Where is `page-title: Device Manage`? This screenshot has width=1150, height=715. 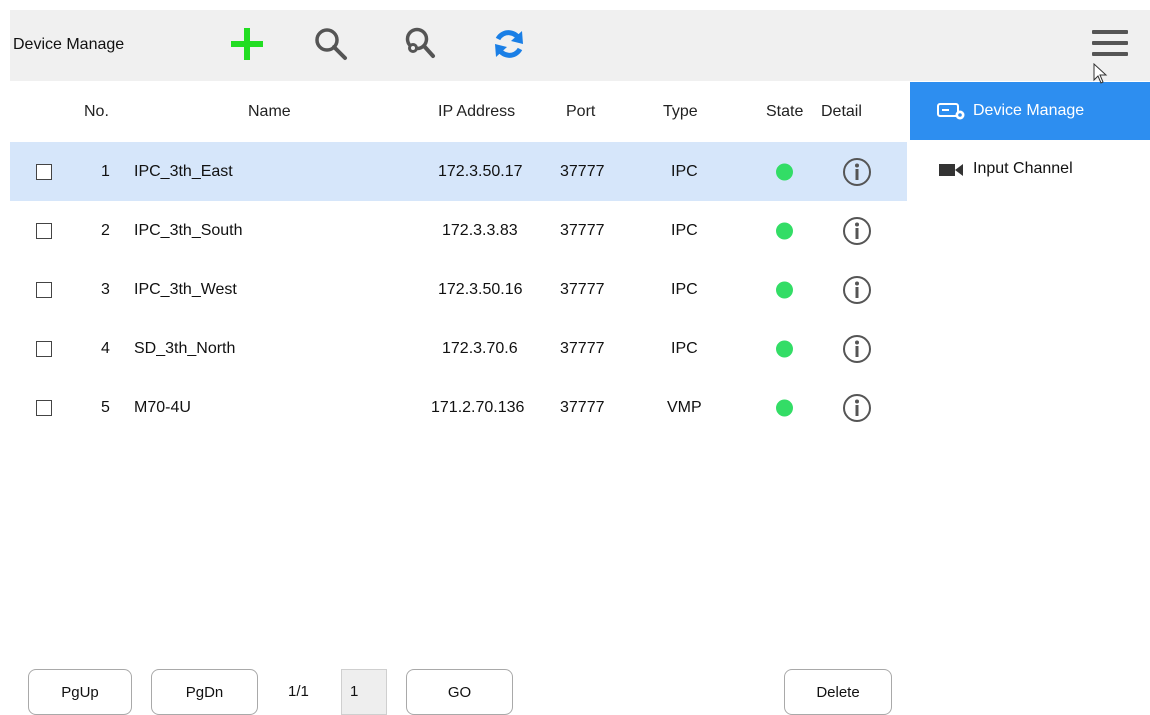
page-title: Device Manage is located at coordinates (69, 44).